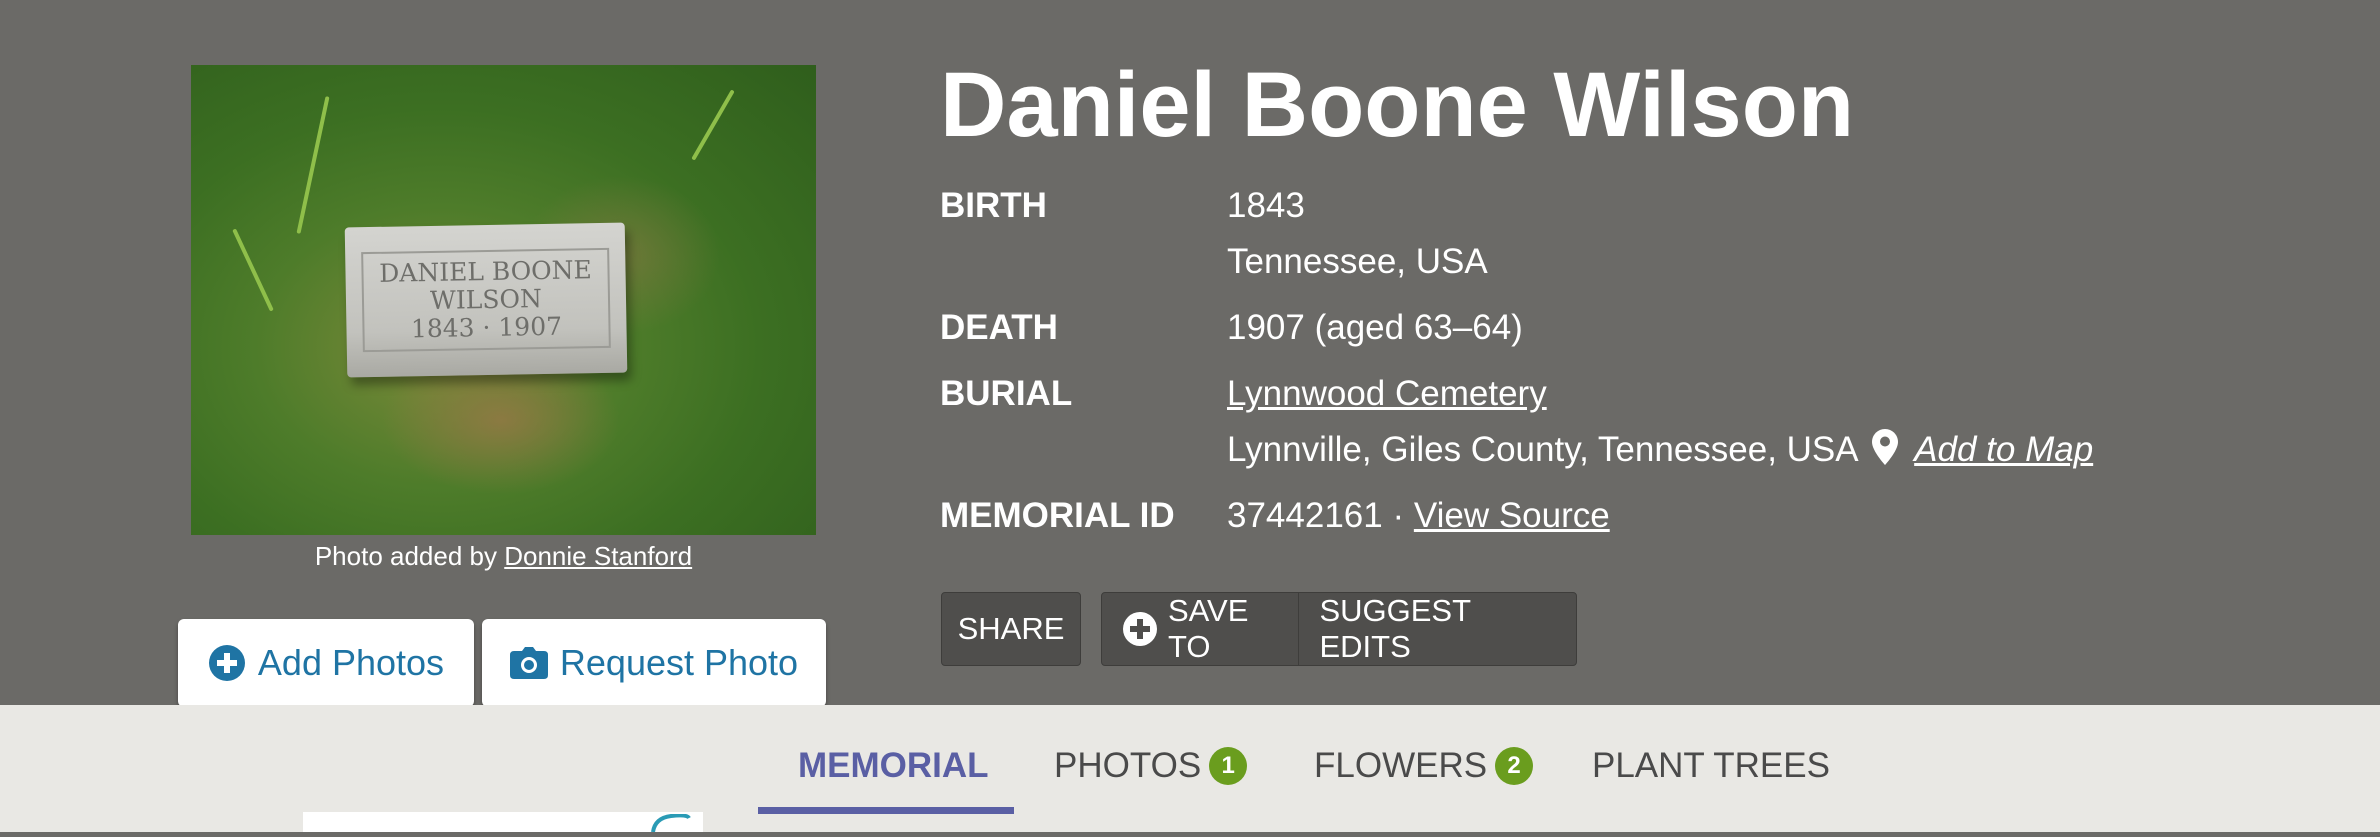 The height and width of the screenshot is (837, 2380). What do you see at coordinates (486, 327) in the screenshot?
I see `inscription-line: 1843 · 1907` at bounding box center [486, 327].